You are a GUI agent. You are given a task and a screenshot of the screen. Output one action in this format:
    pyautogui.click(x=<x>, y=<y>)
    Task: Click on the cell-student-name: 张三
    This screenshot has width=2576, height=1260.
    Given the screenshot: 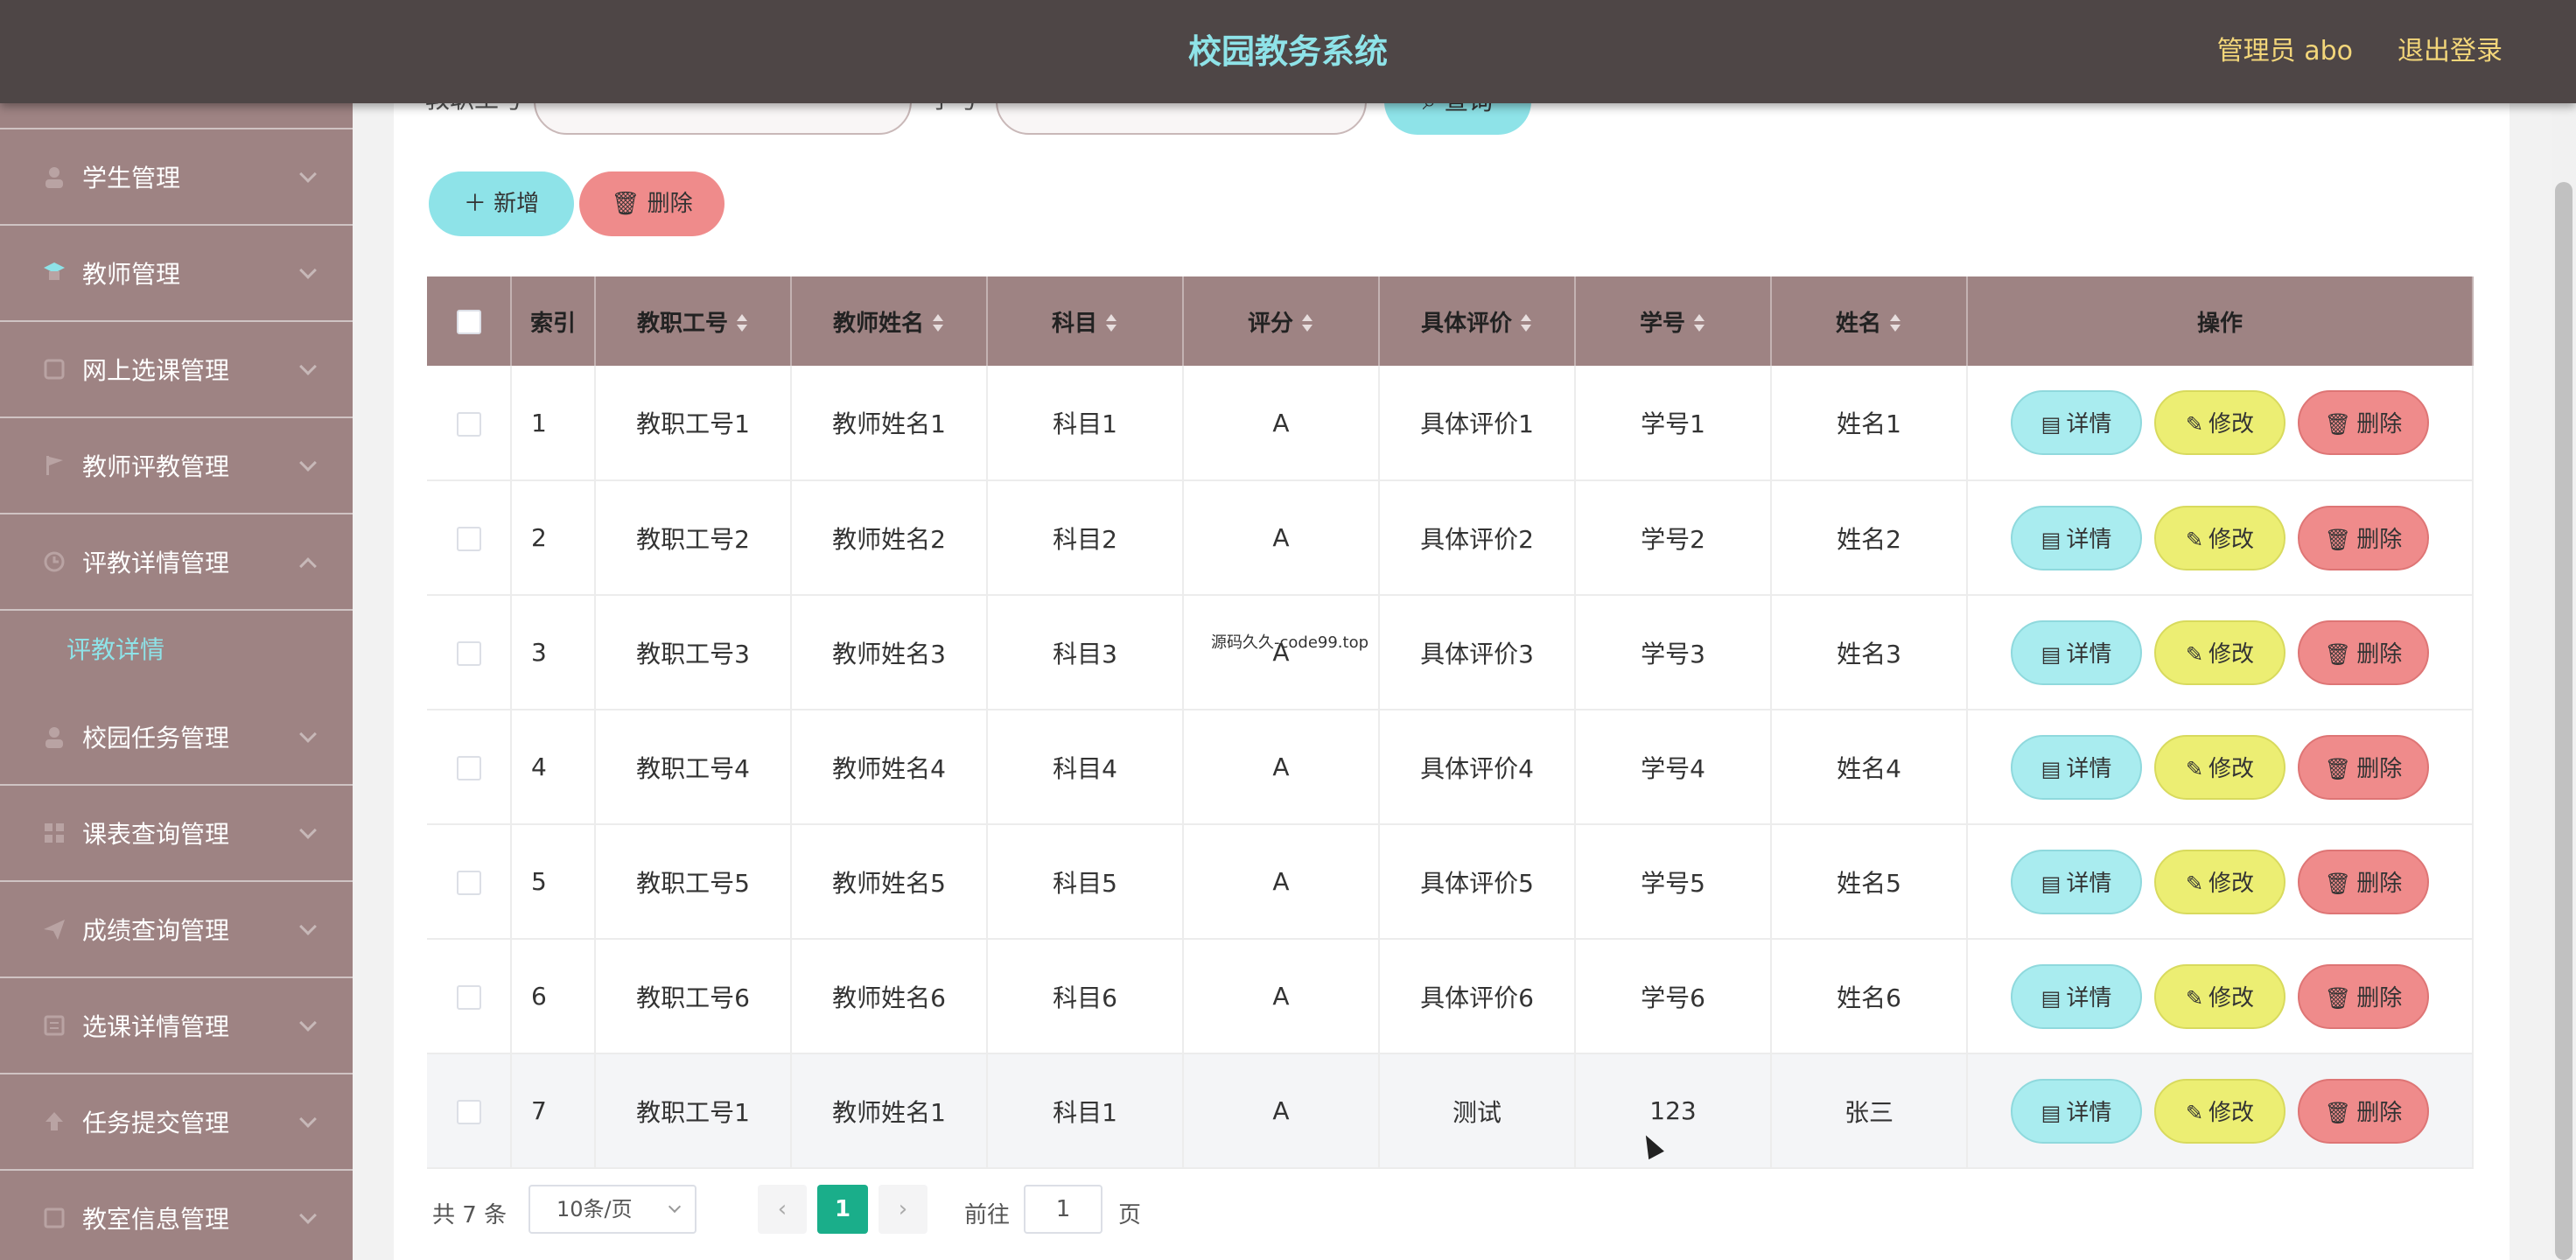 What is the action you would take?
    pyautogui.click(x=1869, y=1111)
    